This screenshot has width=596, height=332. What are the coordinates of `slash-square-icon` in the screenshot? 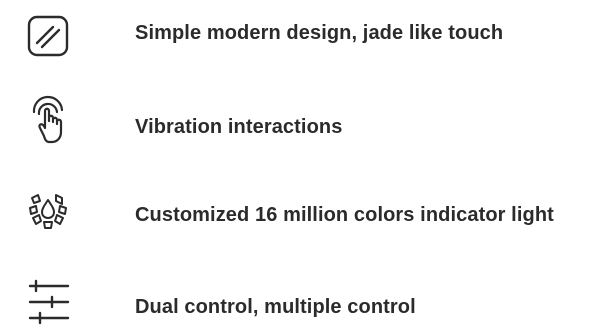 It's located at (48, 36).